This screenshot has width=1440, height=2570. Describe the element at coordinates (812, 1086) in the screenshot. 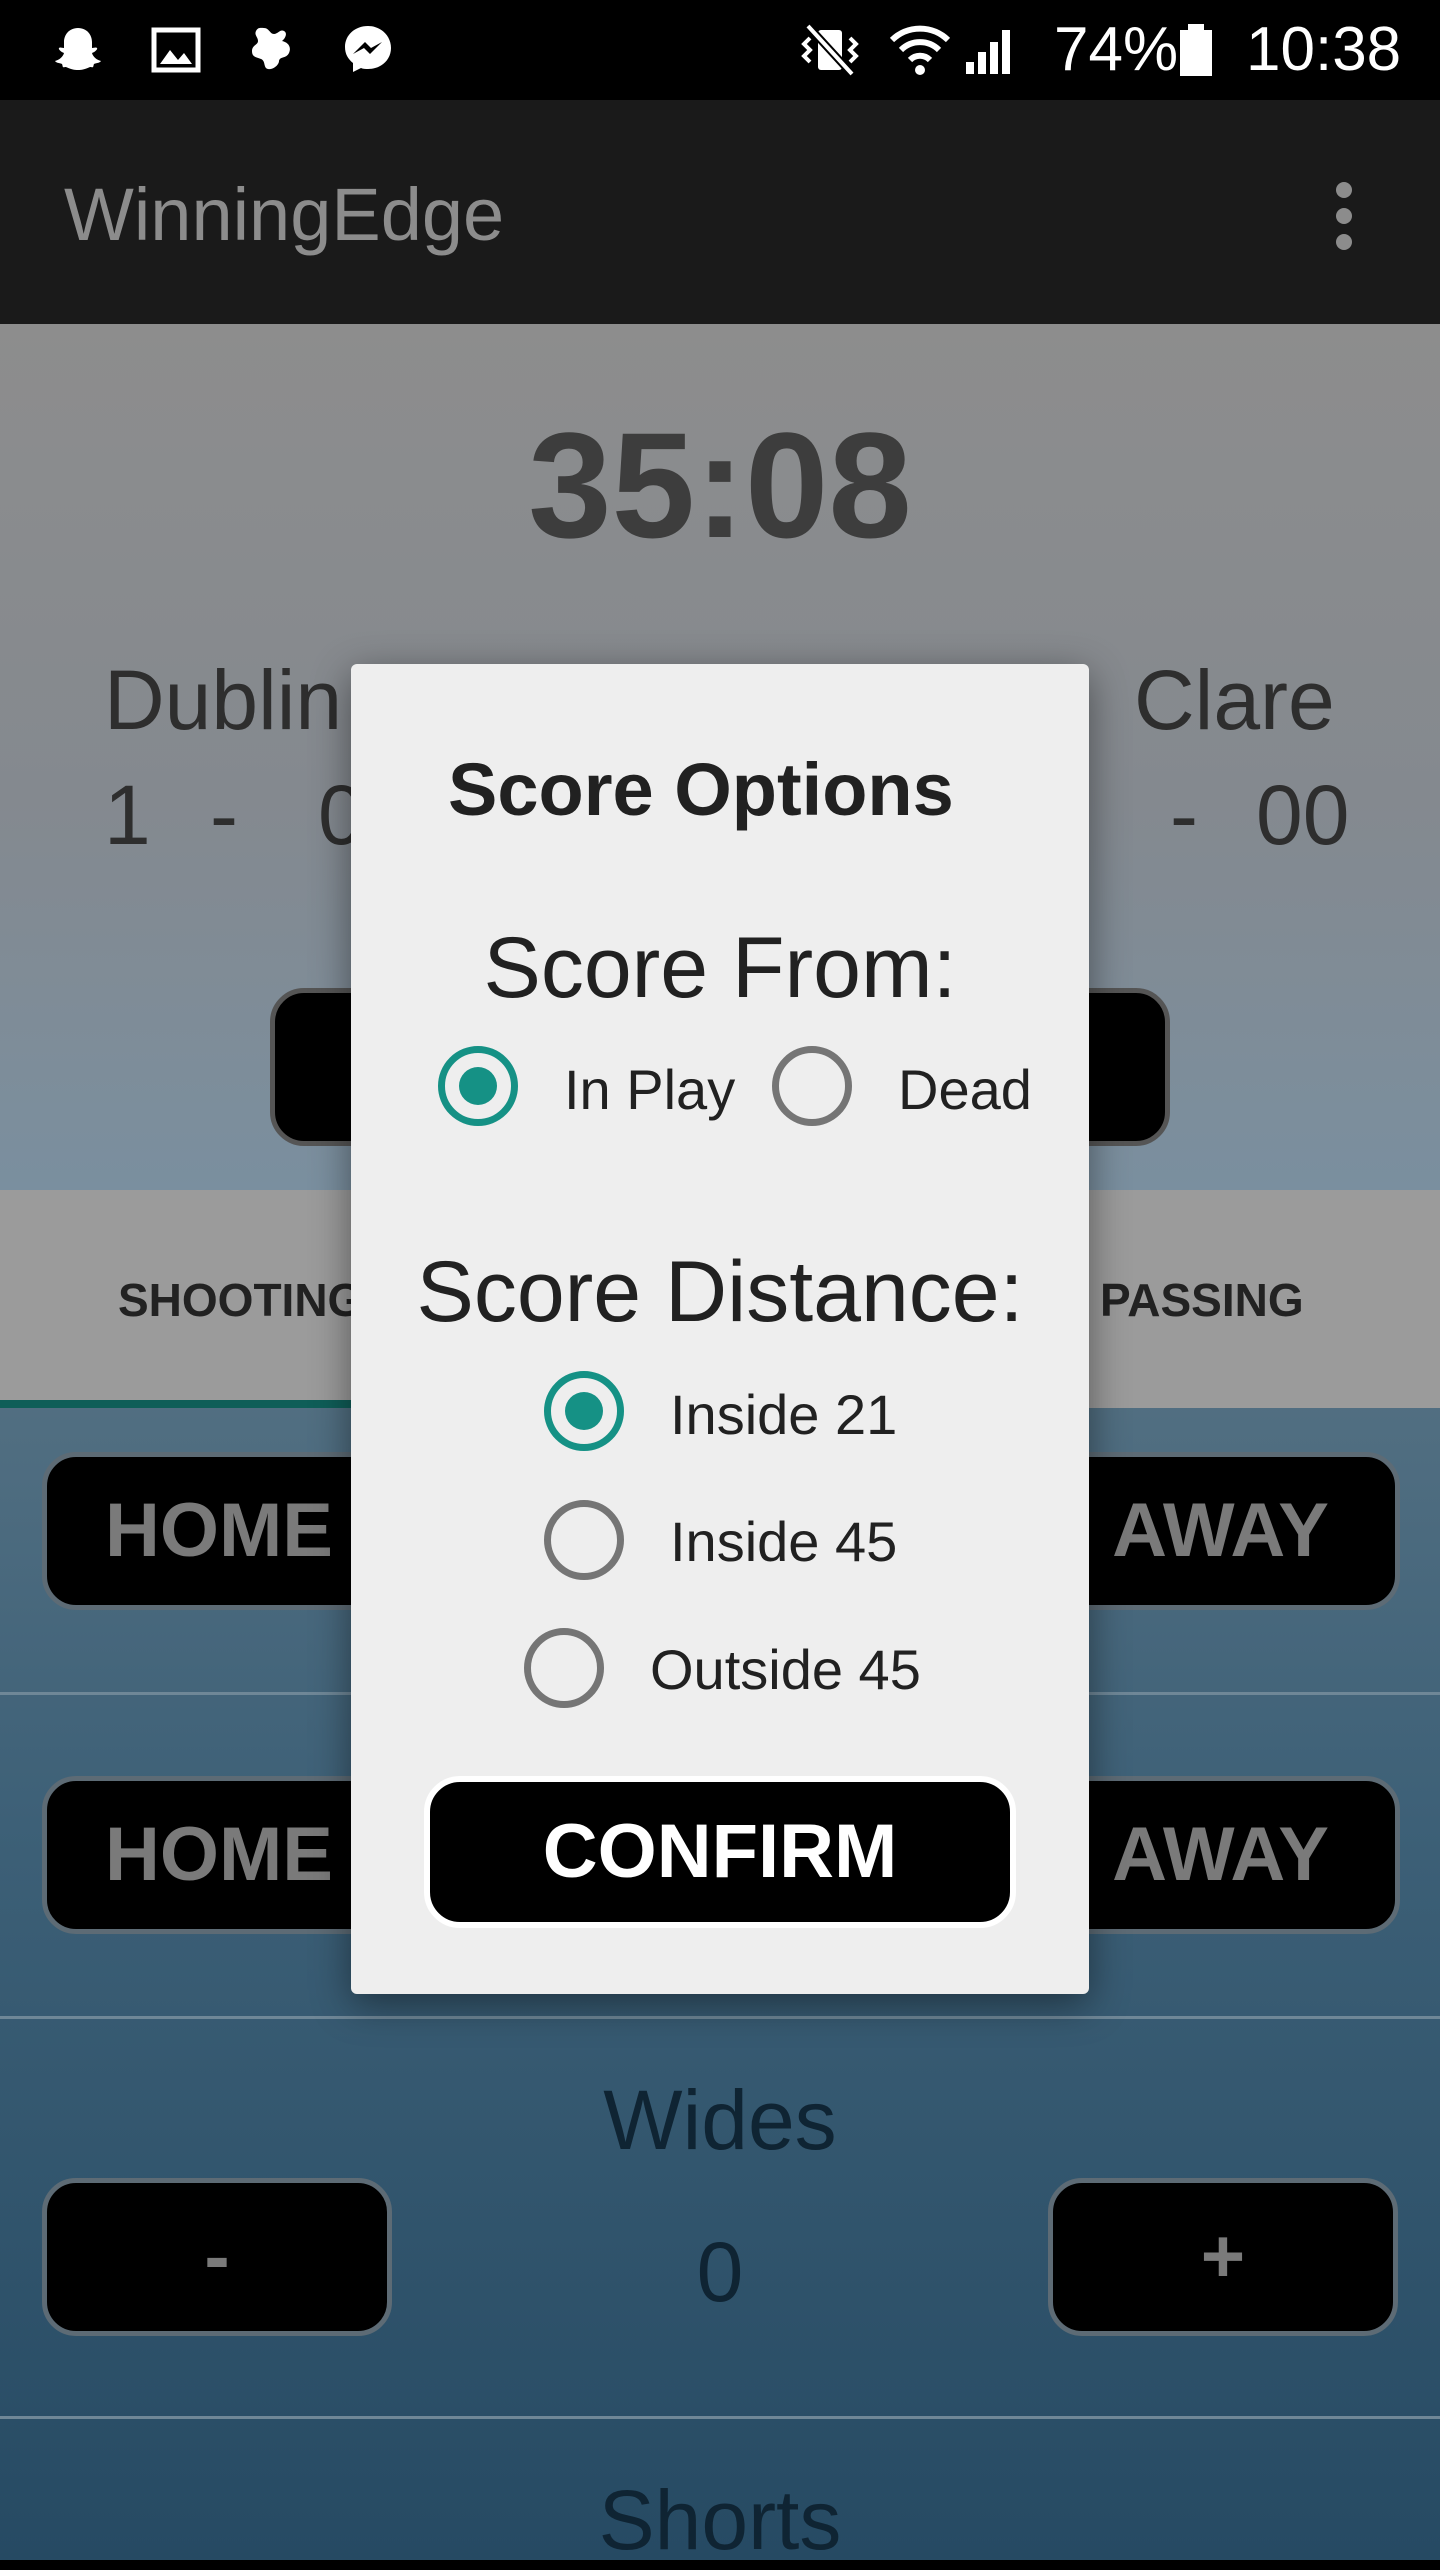

I see `radio-dead` at that location.